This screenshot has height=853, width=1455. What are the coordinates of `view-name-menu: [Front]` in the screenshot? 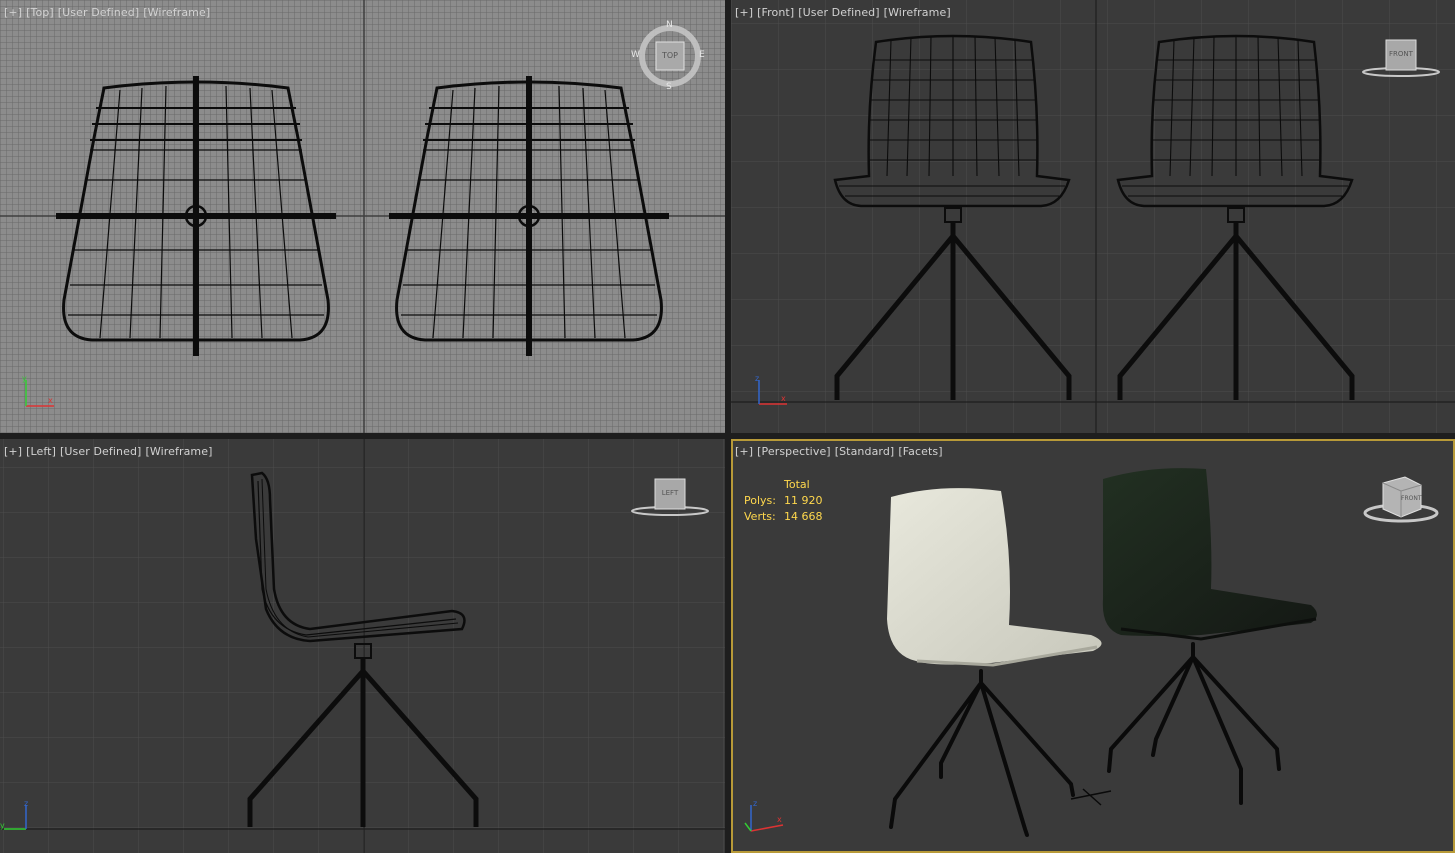 It's located at (775, 12).